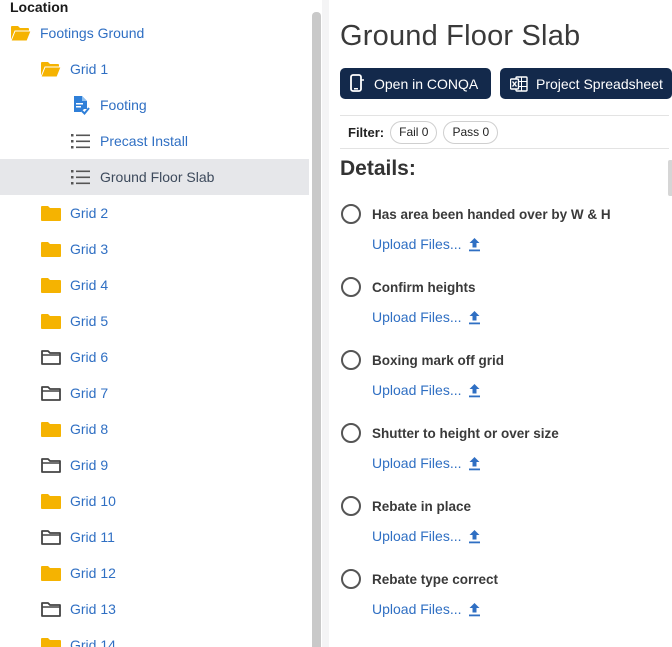 This screenshot has width=672, height=647. I want to click on checklist-item-row: Rebate in place, so click(500, 506).